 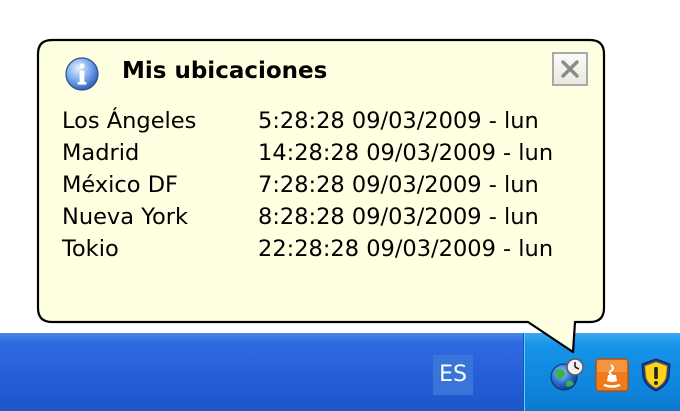 What do you see at coordinates (612, 375) in the screenshot?
I see `java-icon` at bounding box center [612, 375].